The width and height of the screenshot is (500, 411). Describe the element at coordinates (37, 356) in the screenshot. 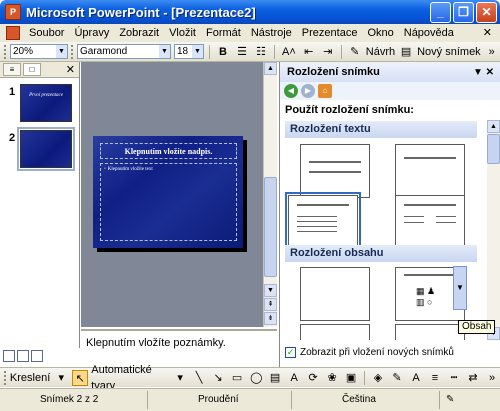

I see `slide-show-icon` at that location.